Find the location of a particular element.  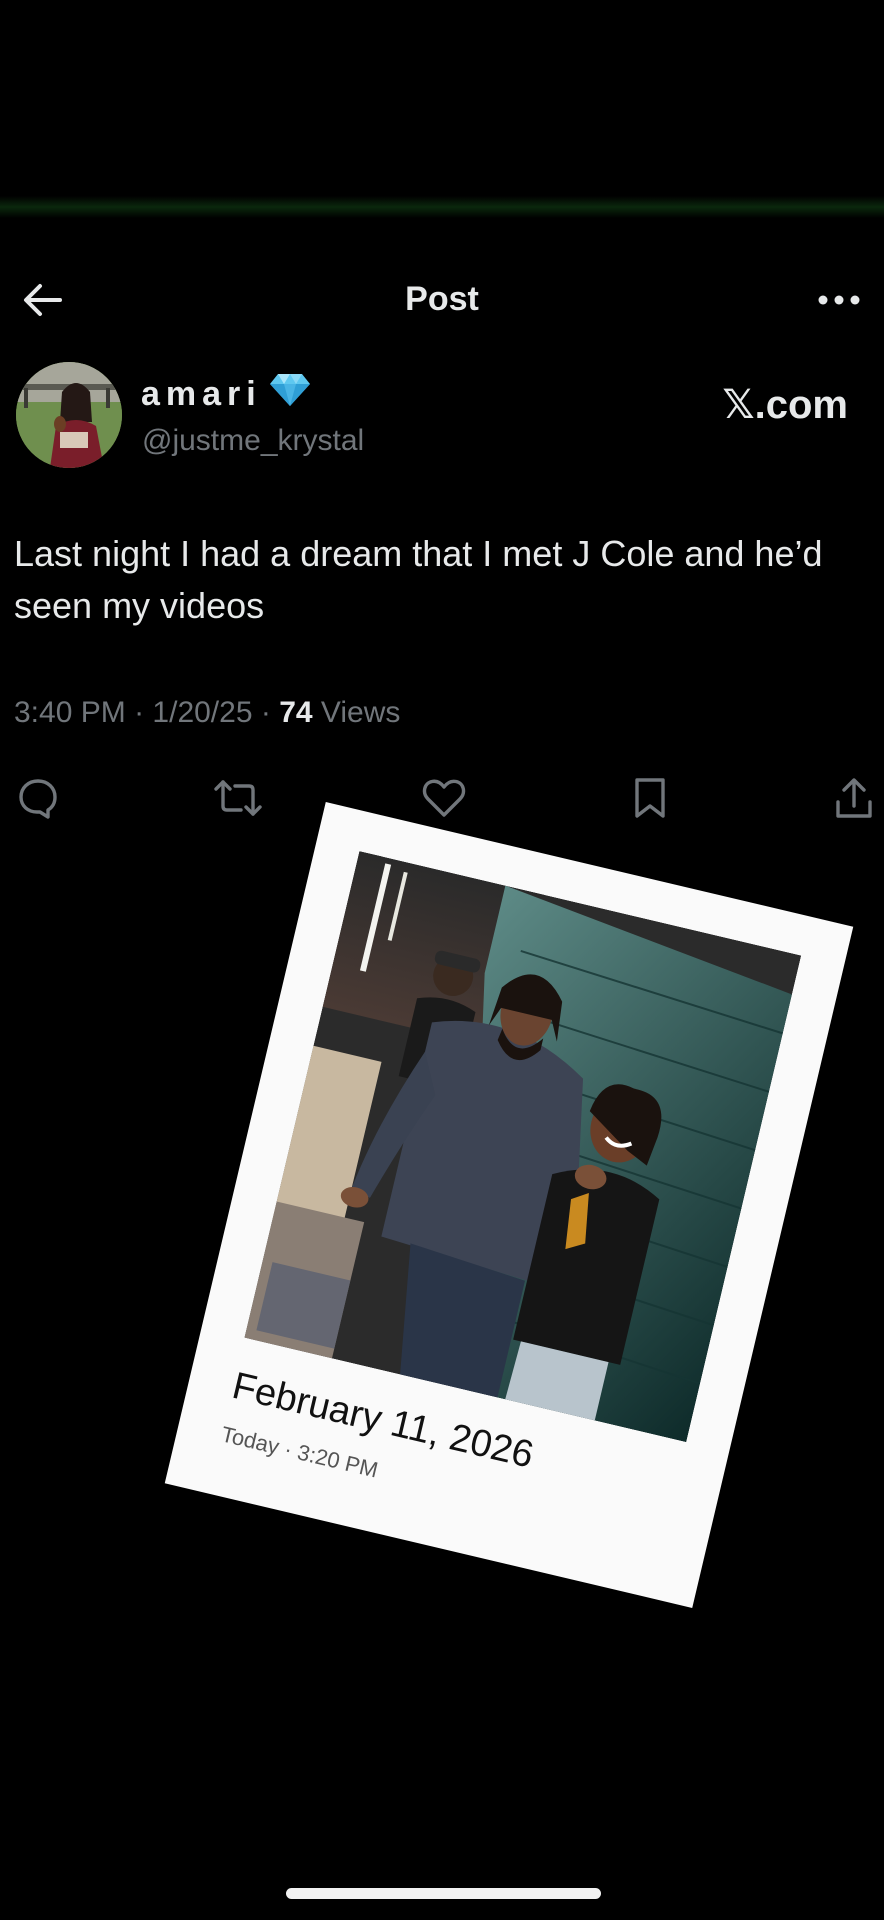

author-display-name: amari is located at coordinates (226, 394).